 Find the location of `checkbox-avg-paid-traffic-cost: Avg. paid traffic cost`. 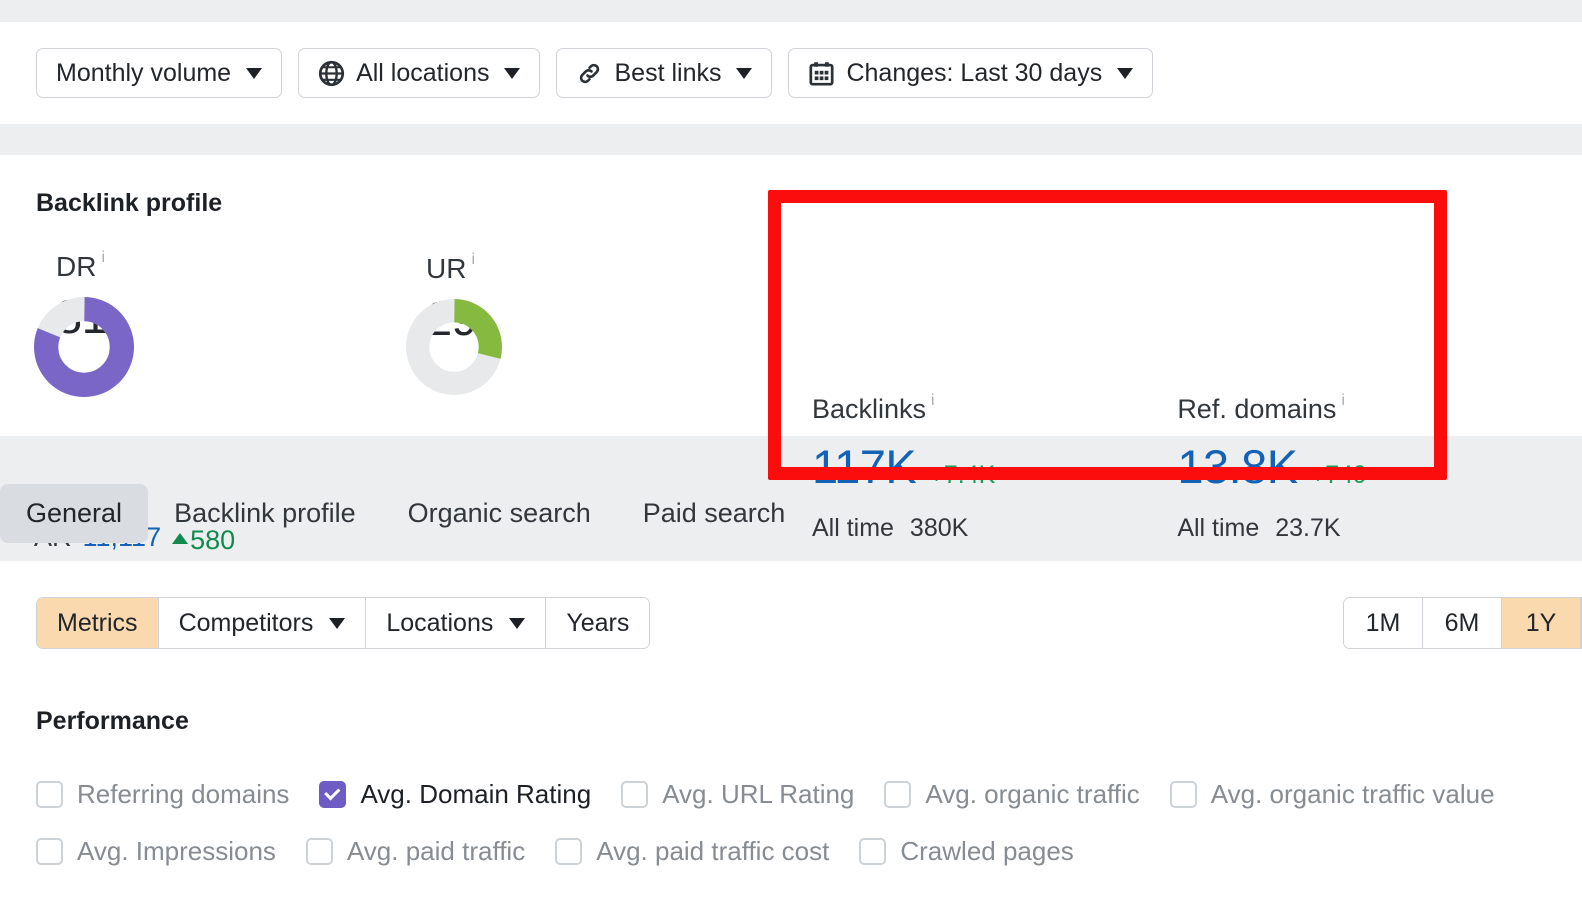

checkbox-avg-paid-traffic-cost: Avg. paid traffic cost is located at coordinates (692, 851).